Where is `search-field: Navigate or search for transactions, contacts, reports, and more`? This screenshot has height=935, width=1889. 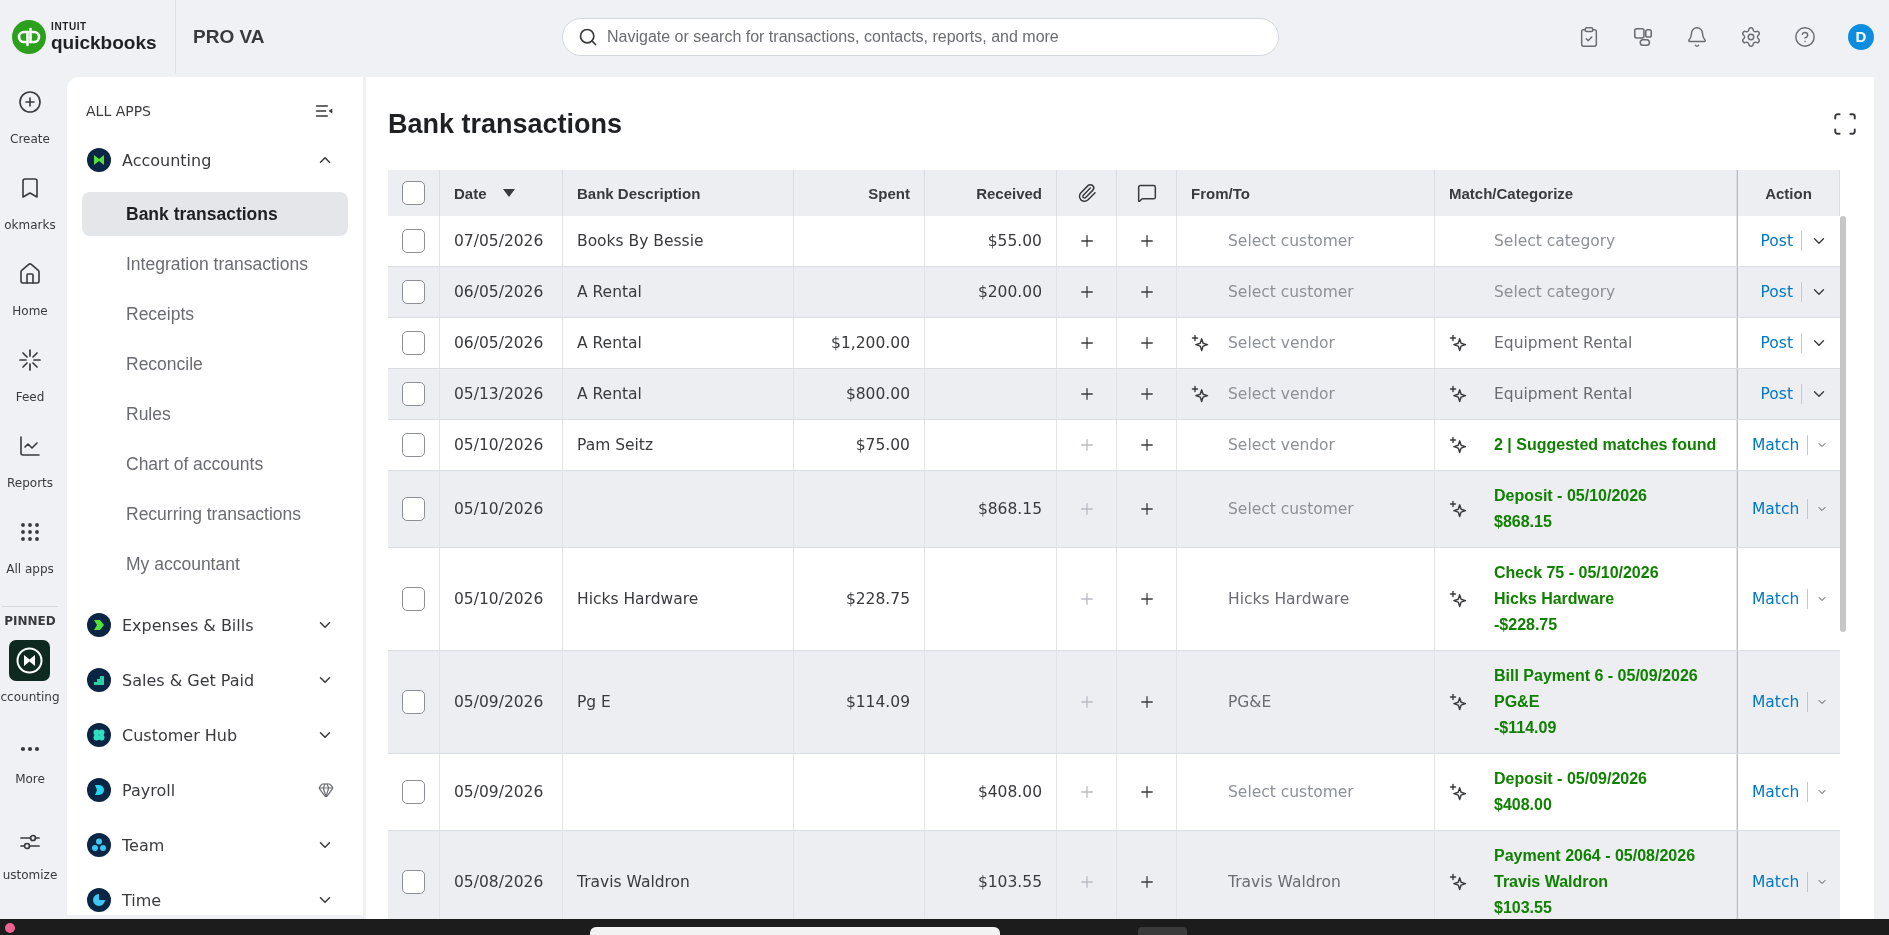 search-field: Navigate or search for transactions, contacts, reports, and more is located at coordinates (920, 36).